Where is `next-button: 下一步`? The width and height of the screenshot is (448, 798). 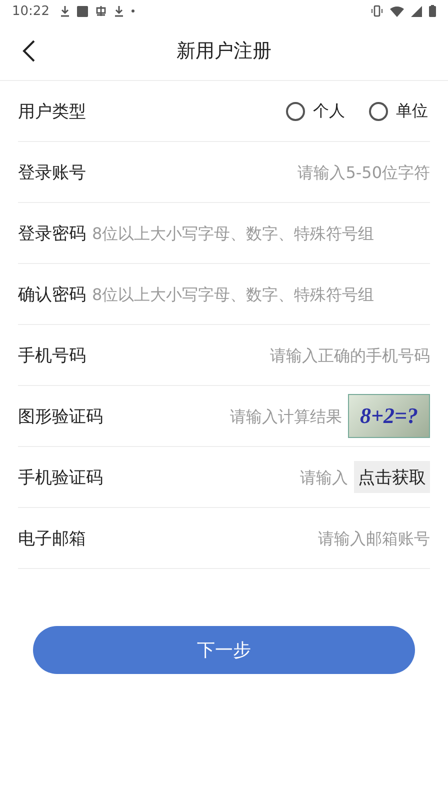 next-button: 下一步 is located at coordinates (224, 650).